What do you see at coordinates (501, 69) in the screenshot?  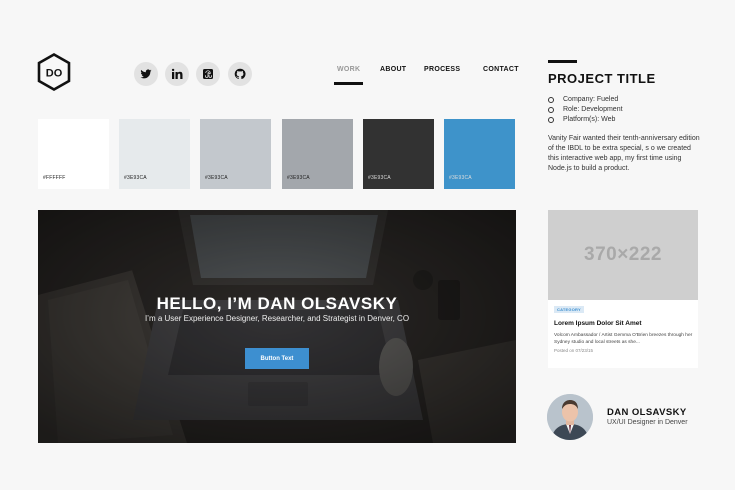 I see `nav-contact: CONTACT` at bounding box center [501, 69].